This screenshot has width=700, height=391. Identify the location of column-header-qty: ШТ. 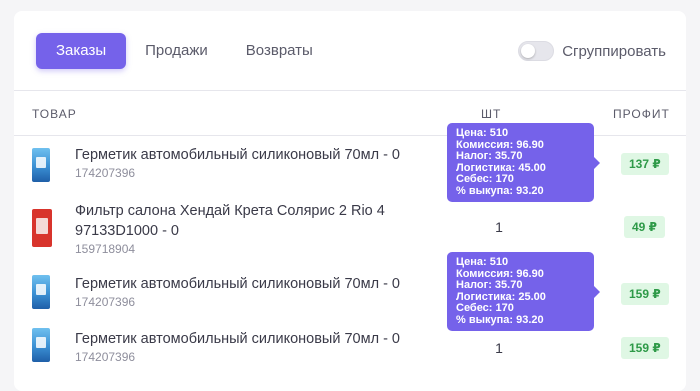
(491, 114).